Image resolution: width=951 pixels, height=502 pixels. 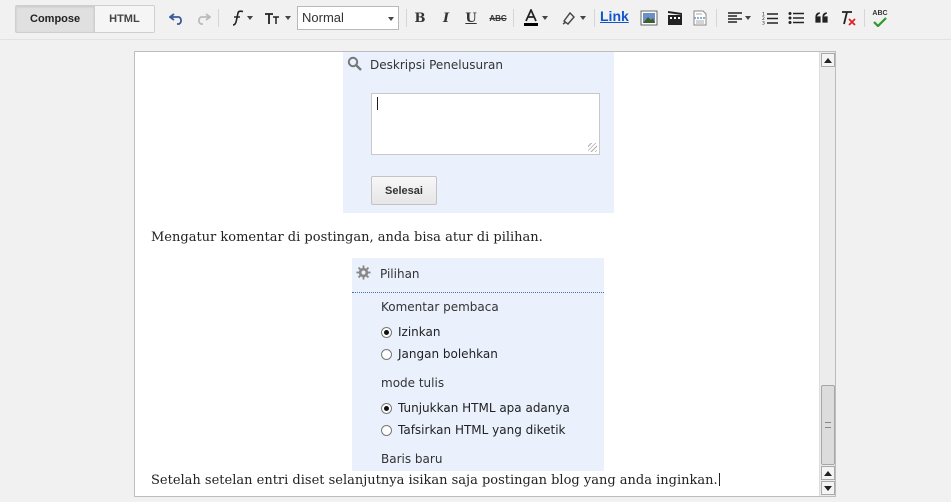 I want to click on strikethrough-icon: ABC, so click(x=498, y=18).